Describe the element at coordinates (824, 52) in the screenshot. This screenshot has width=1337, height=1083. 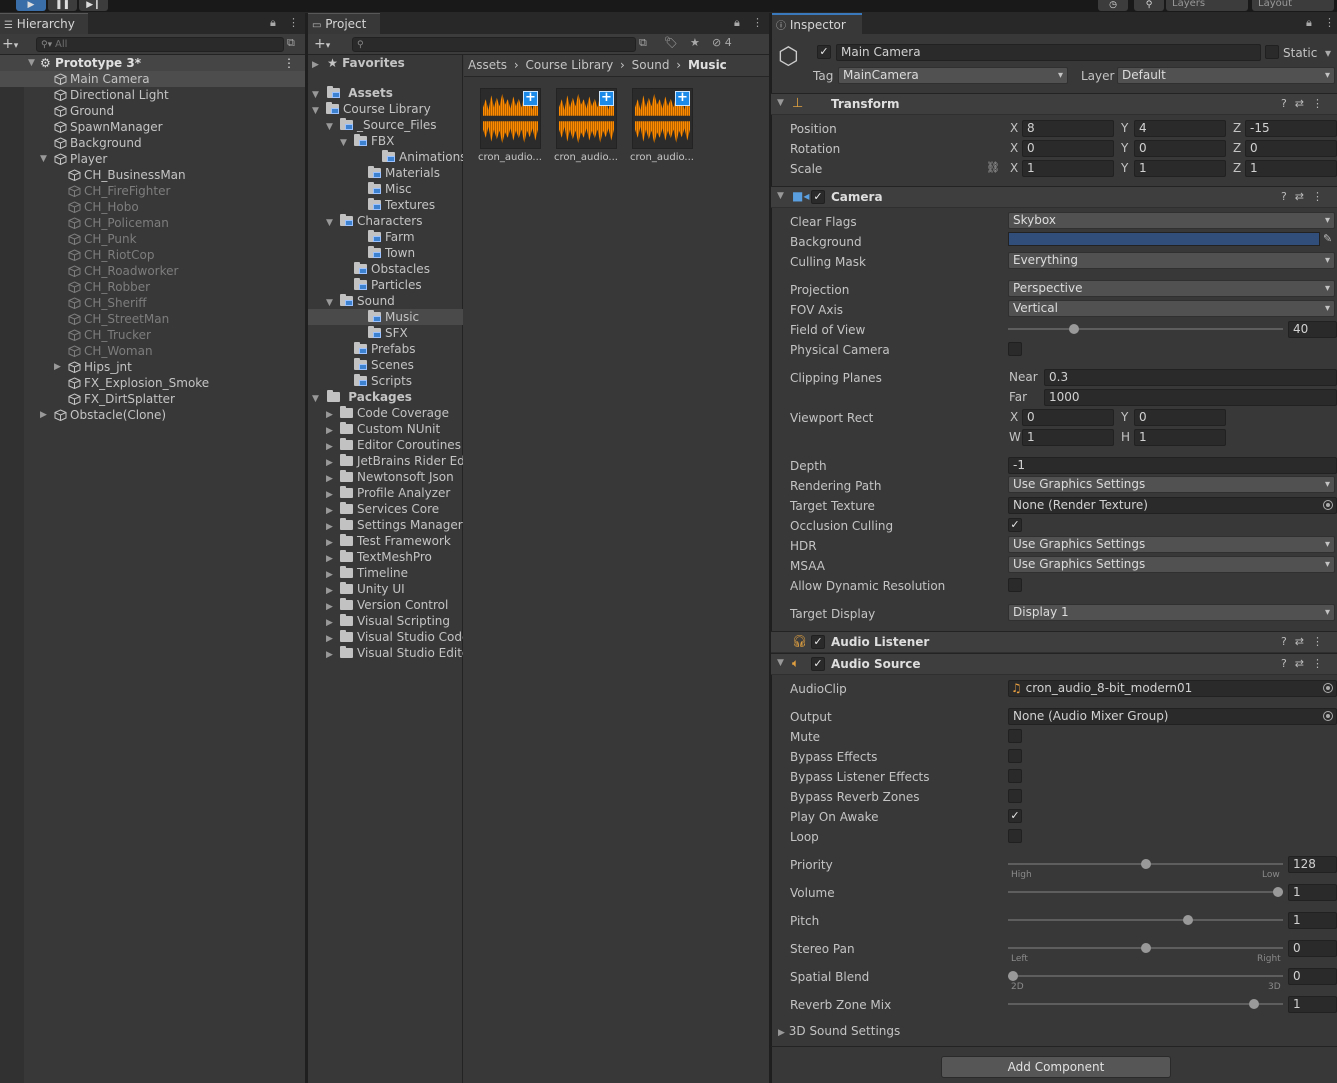
I see `active-checkbox: ✓` at that location.